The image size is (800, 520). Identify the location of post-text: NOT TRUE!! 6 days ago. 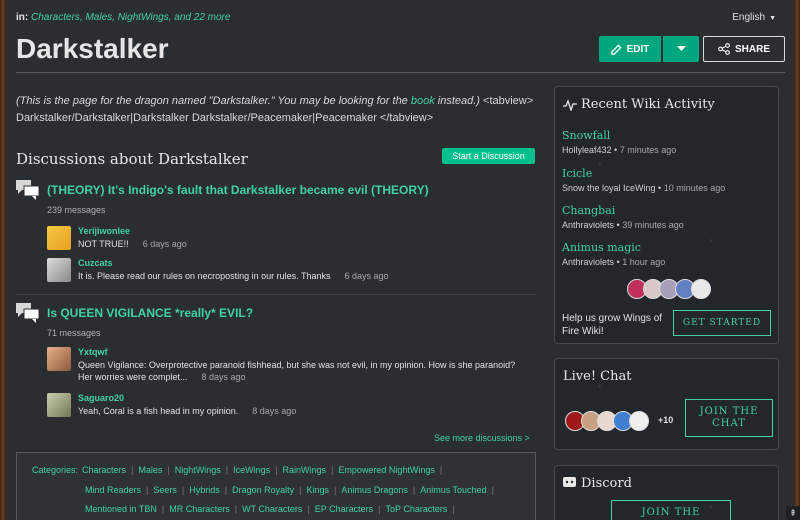
(298, 244).